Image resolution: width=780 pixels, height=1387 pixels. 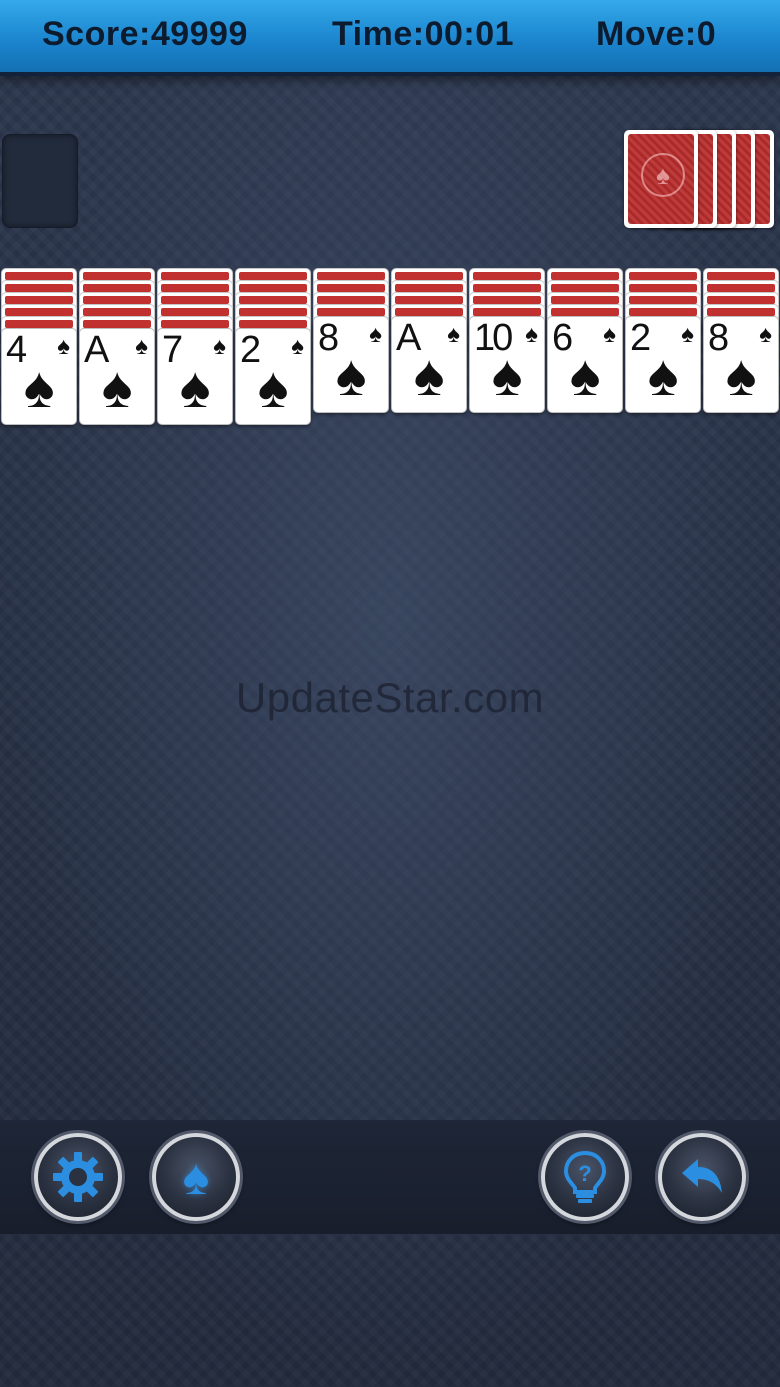 What do you see at coordinates (656, 34) in the screenshot?
I see `move-label: Move:0` at bounding box center [656, 34].